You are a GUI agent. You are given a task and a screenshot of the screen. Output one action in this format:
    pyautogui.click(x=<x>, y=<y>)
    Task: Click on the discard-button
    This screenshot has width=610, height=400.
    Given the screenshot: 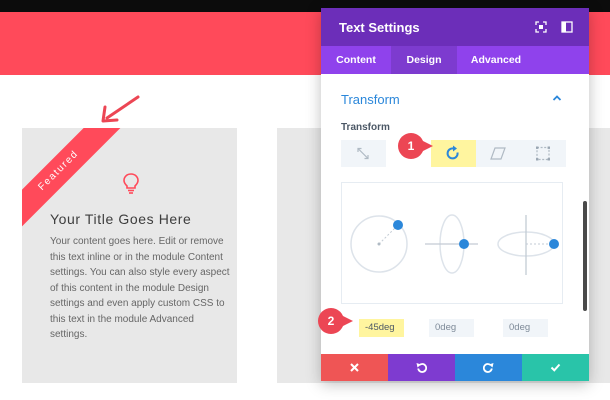 What is the action you would take?
    pyautogui.click(x=354, y=367)
    